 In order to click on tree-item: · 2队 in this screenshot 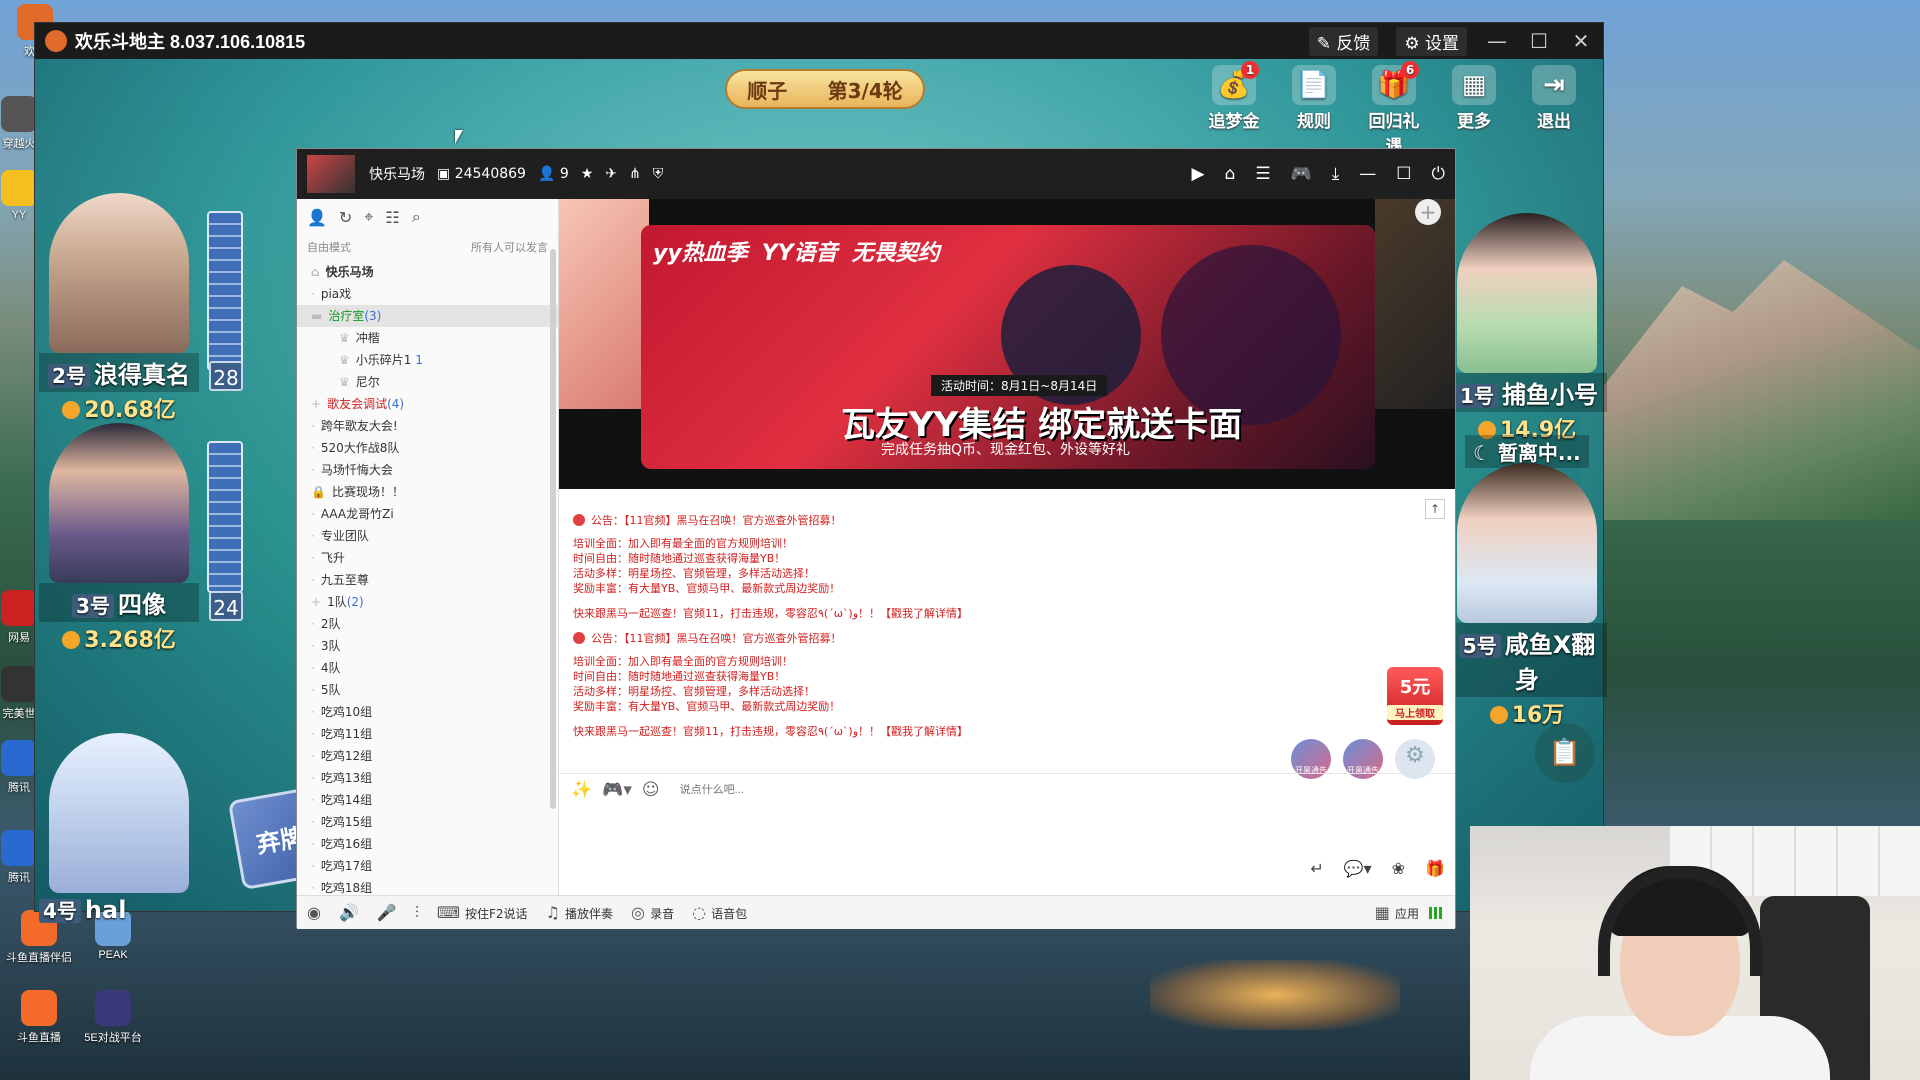, I will do `click(434, 624)`.